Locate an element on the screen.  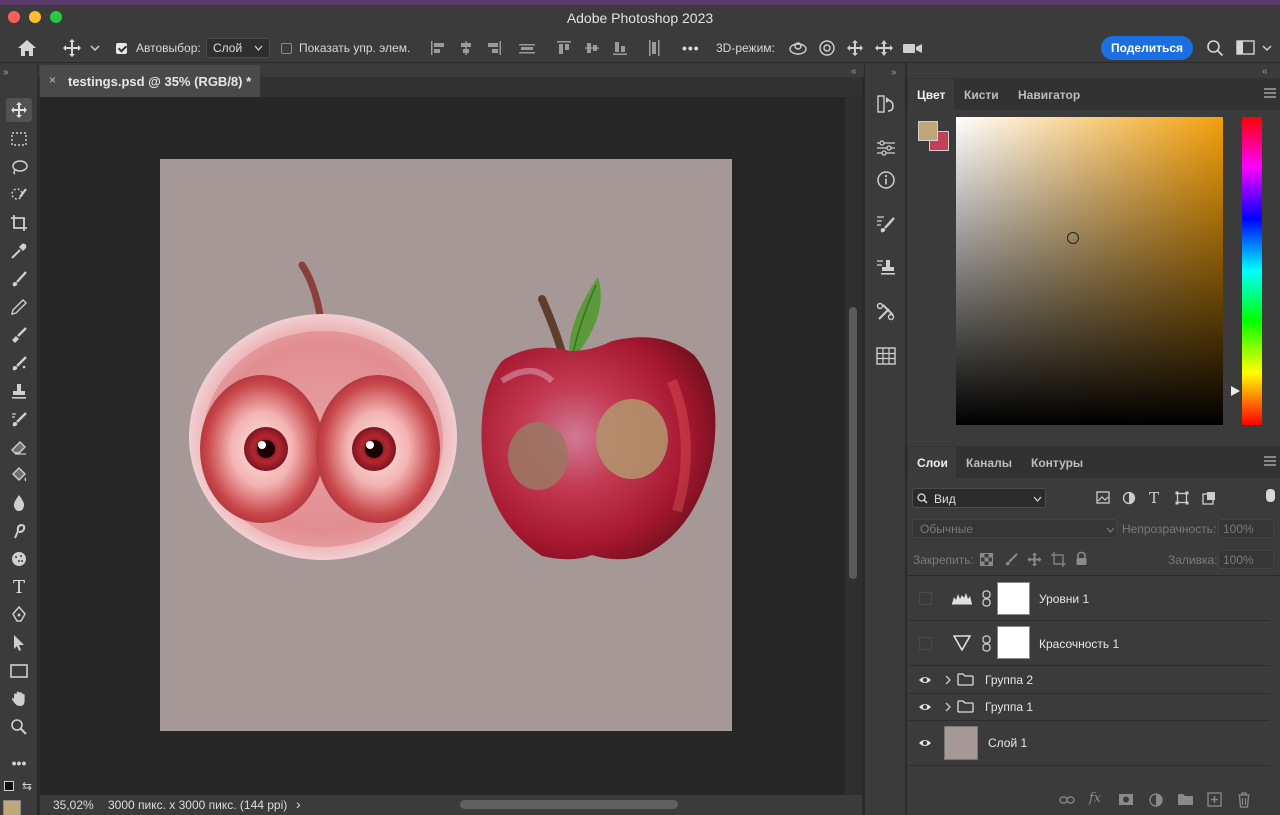
swap-colors-icon: ⇆ is located at coordinates (27, 786).